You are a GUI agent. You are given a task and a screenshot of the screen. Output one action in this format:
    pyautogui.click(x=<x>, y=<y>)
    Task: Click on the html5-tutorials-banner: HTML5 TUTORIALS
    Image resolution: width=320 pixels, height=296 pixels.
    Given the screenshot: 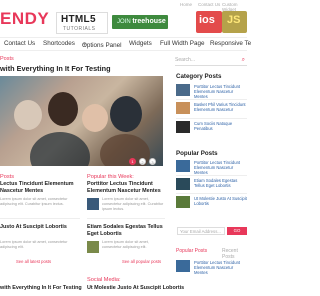 What is the action you would take?
    pyautogui.click(x=82, y=23)
    